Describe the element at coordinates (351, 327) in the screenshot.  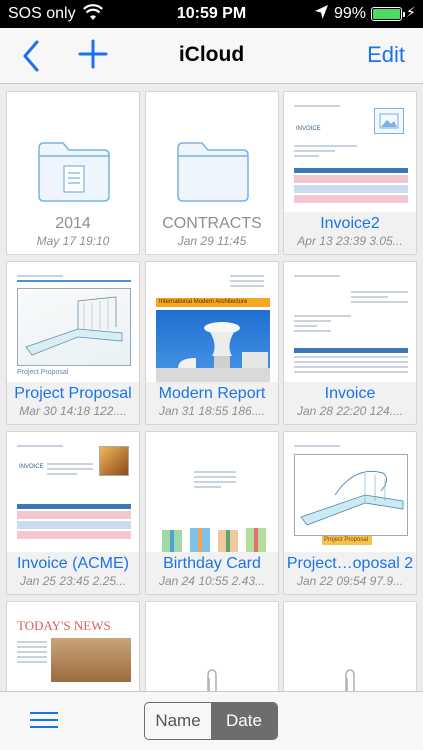
I see `invoice-thumbnail` at that location.